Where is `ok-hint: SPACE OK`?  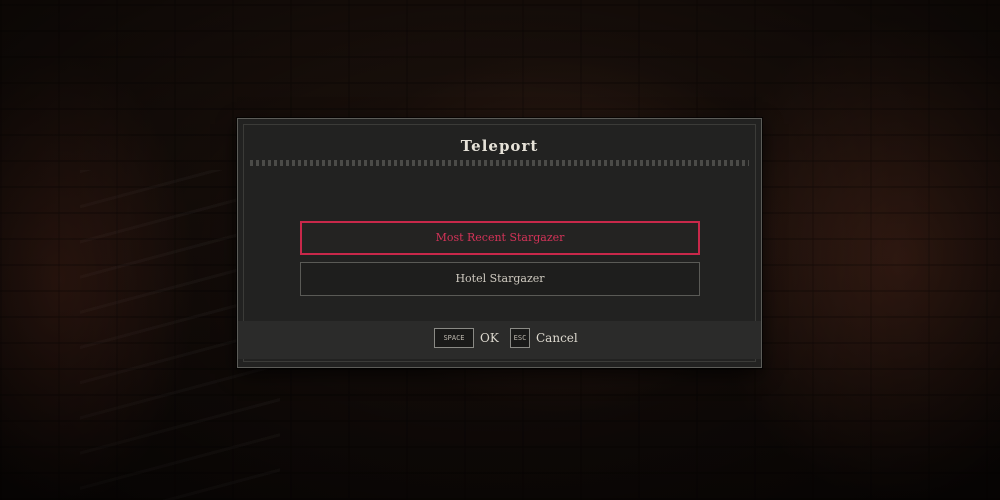 ok-hint: SPACE OK is located at coordinates (466, 338).